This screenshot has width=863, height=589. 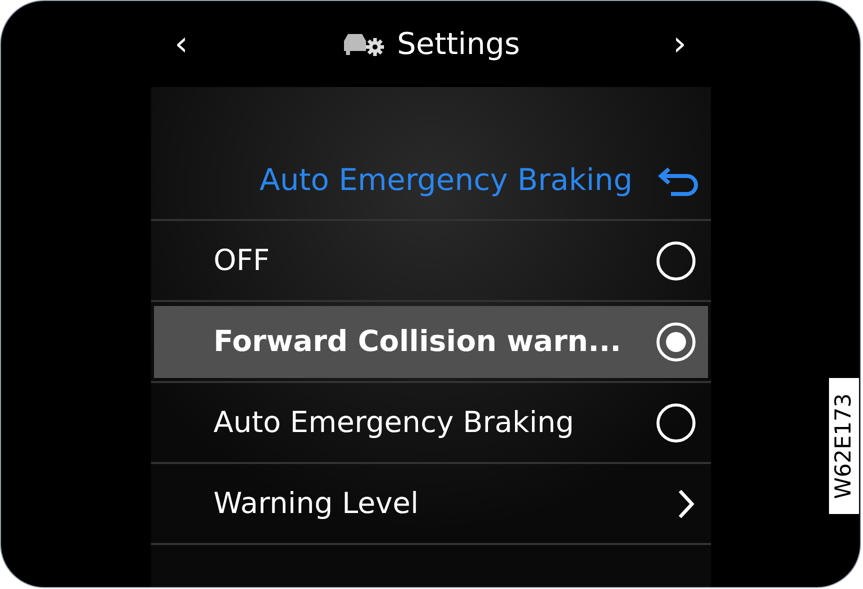 I want to click on previous-button: ‹, so click(x=181, y=44).